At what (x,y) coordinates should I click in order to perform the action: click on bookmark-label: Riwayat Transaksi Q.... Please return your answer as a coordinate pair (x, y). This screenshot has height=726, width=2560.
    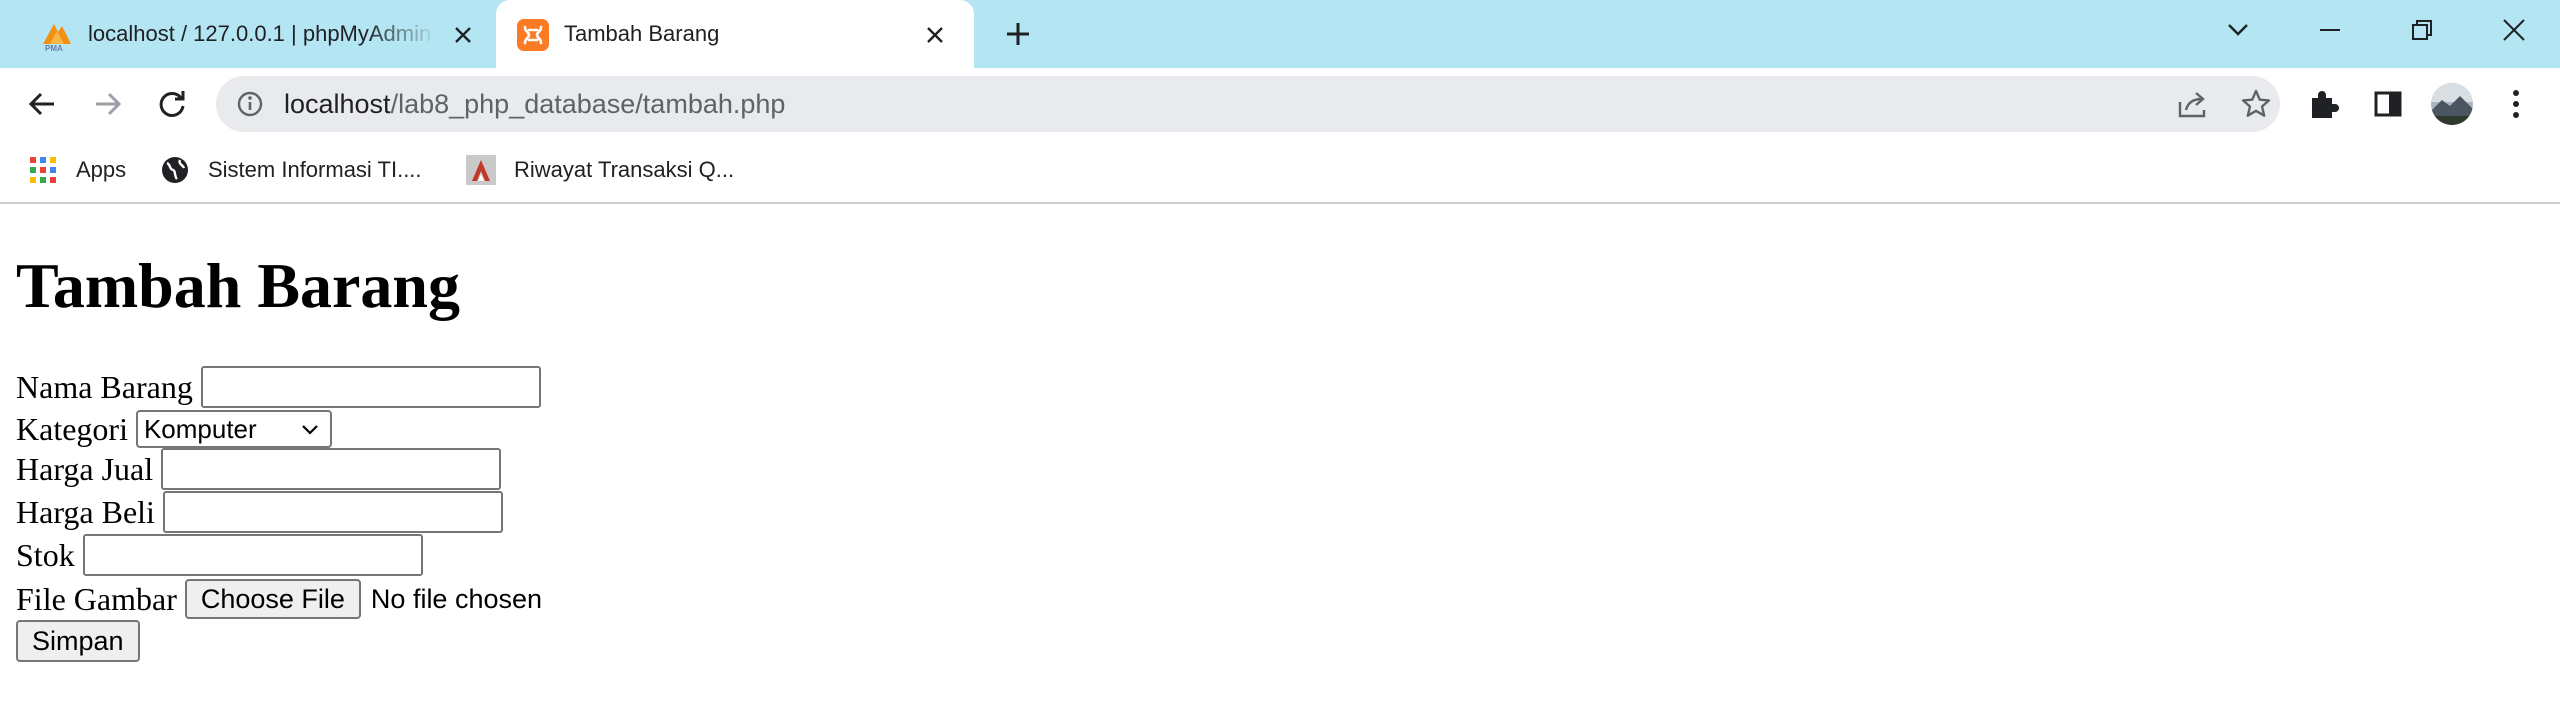
    Looking at the image, I should click on (624, 169).